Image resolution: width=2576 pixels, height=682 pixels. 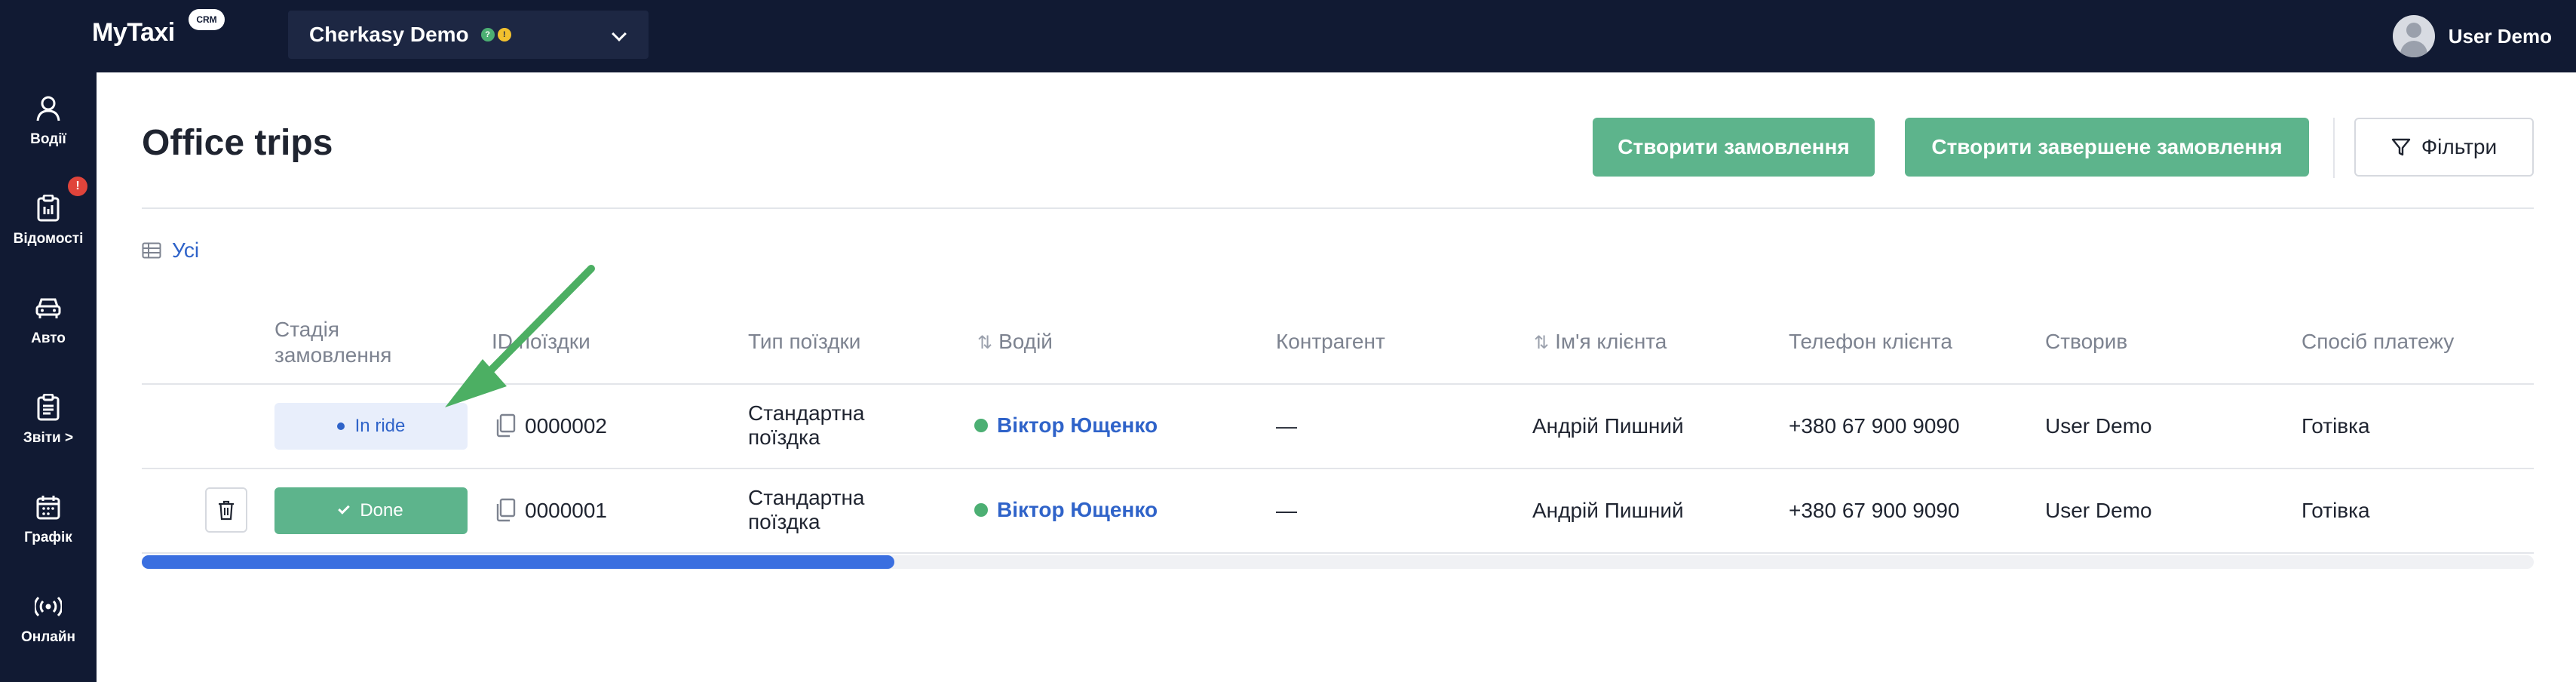 I want to click on user-menu: User Demo, so click(x=2472, y=36).